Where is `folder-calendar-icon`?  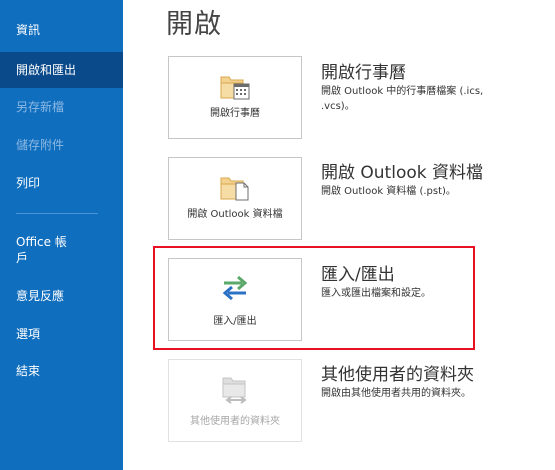 folder-calendar-icon is located at coordinates (235, 88).